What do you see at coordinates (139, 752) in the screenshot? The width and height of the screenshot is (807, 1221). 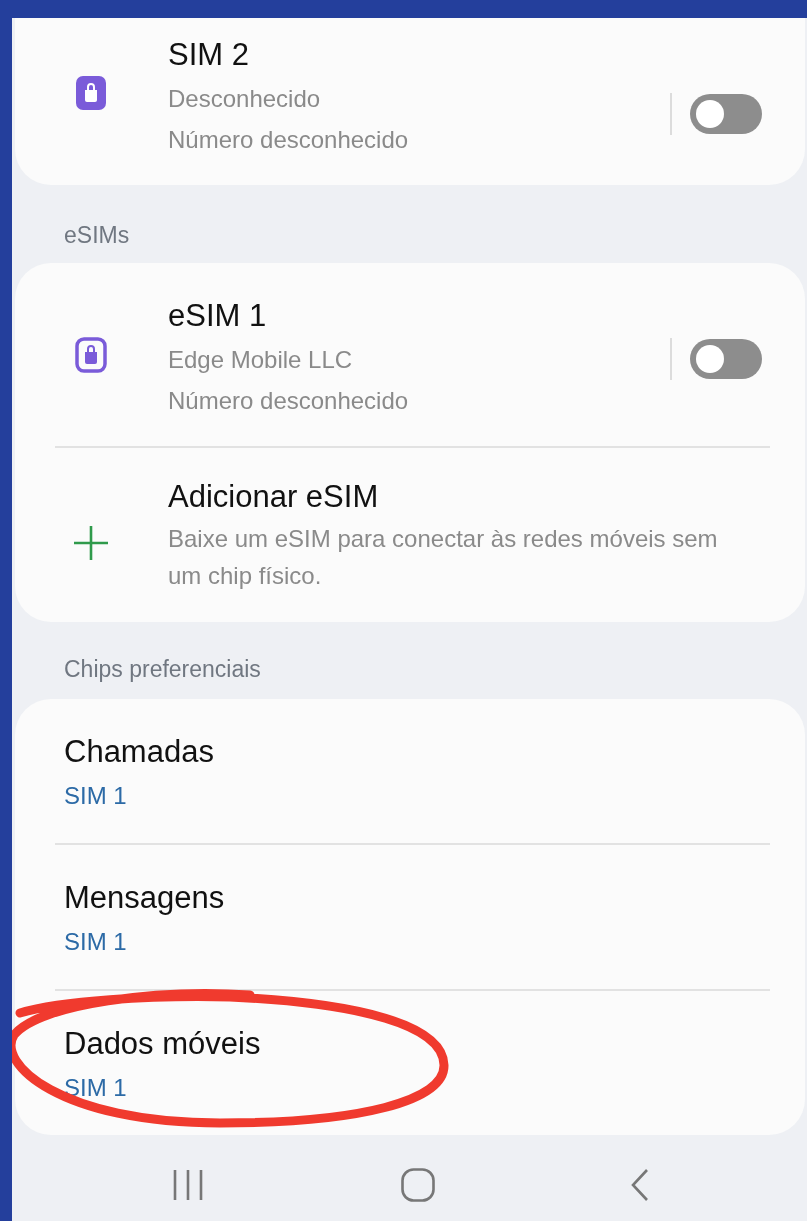 I see `preference-label: Chamadas` at bounding box center [139, 752].